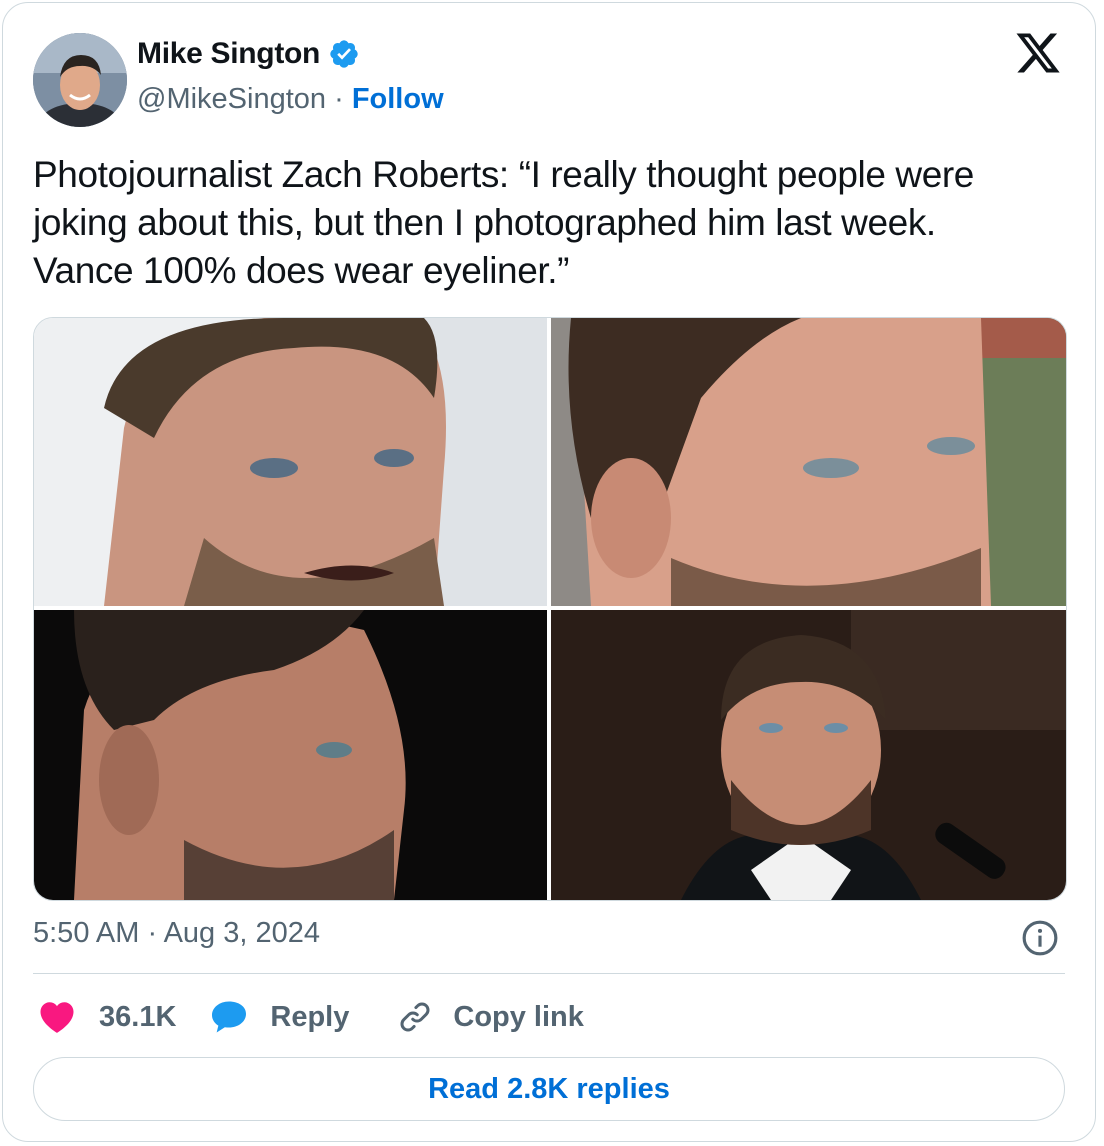 Image resolution: width=1104 pixels, height=1146 pixels. What do you see at coordinates (229, 1017) in the screenshot?
I see `speech-bubble-icon` at bounding box center [229, 1017].